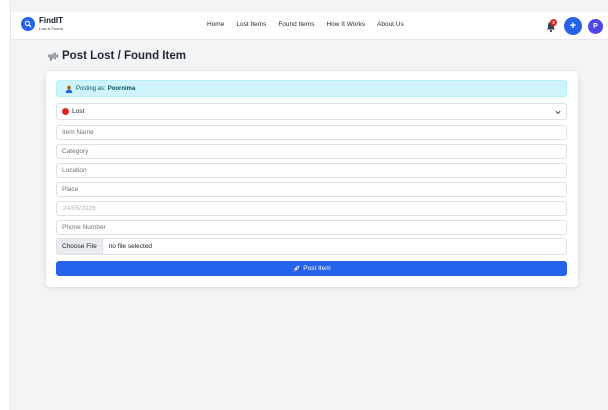 This screenshot has width=608, height=410. I want to click on brand: FindIT Lost & Found, so click(42, 24).